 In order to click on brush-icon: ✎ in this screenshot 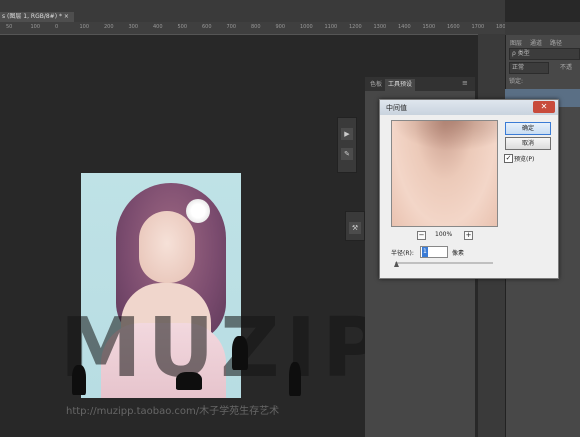, I will do `click(347, 154)`.